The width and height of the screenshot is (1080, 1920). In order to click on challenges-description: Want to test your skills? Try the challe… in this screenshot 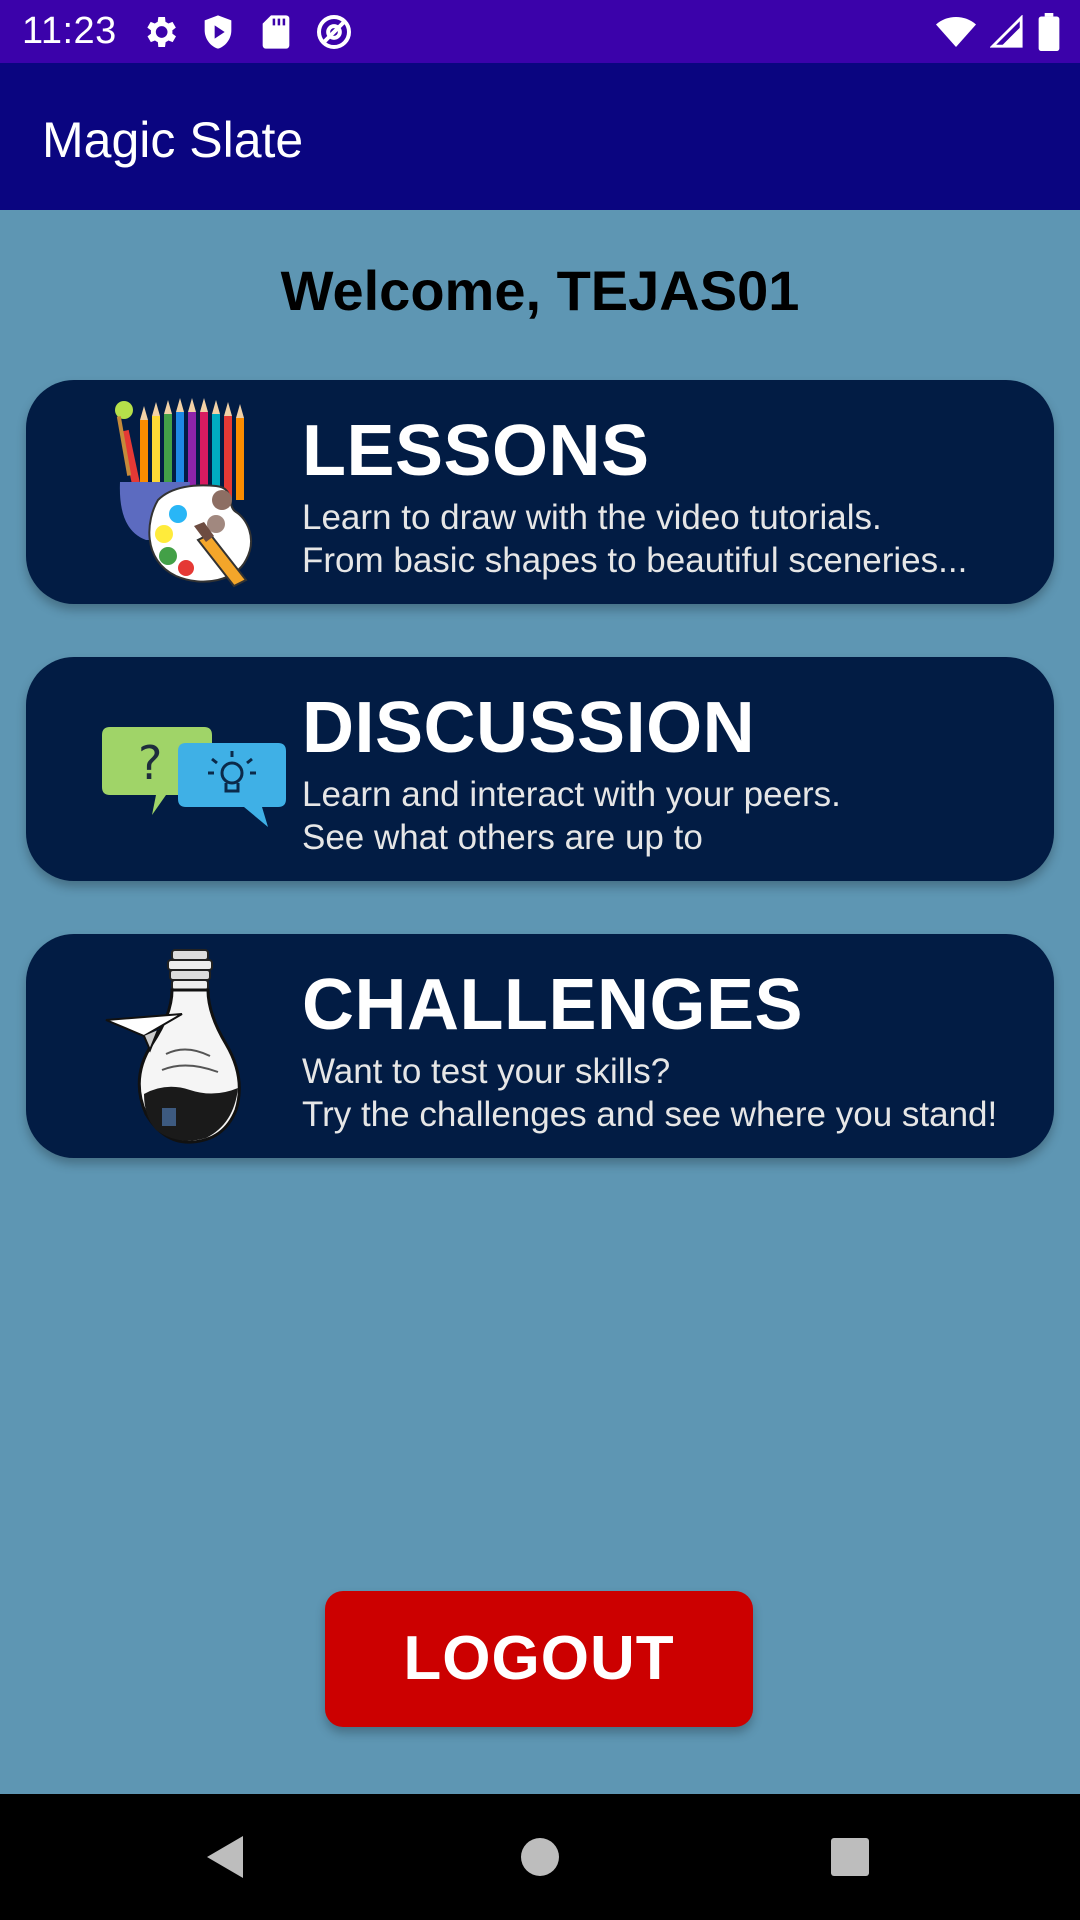, I will do `click(649, 1093)`.